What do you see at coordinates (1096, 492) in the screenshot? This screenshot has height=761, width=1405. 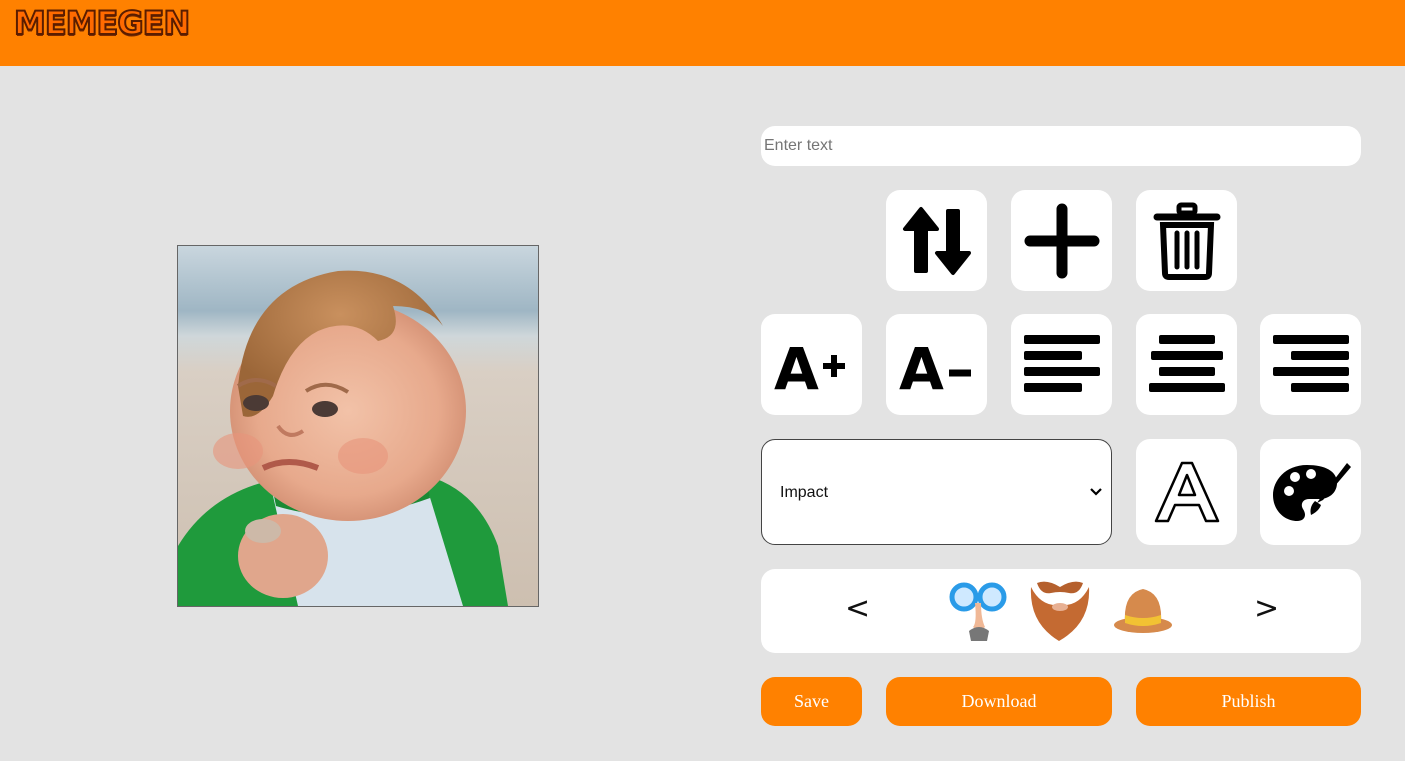 I see `chevron-down-icon` at bounding box center [1096, 492].